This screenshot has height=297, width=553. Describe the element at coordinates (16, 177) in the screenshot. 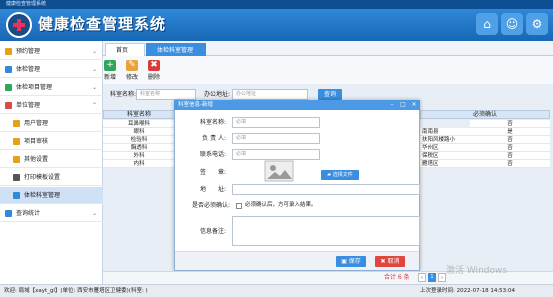

I see `printer-icon` at that location.